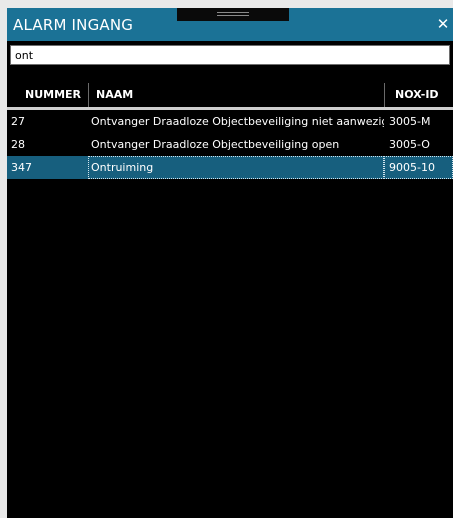 The height and width of the screenshot is (518, 453). What do you see at coordinates (418, 95) in the screenshot?
I see `column-header-nox-id: NOX-ID` at bounding box center [418, 95].